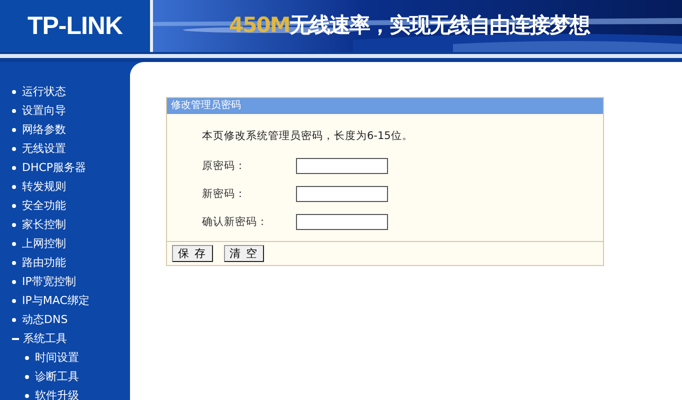 The width and height of the screenshot is (682, 400). Describe the element at coordinates (307, 136) in the screenshot. I see `panel-description: 本页修改系统管理员密码，长度为6-15位。` at that location.